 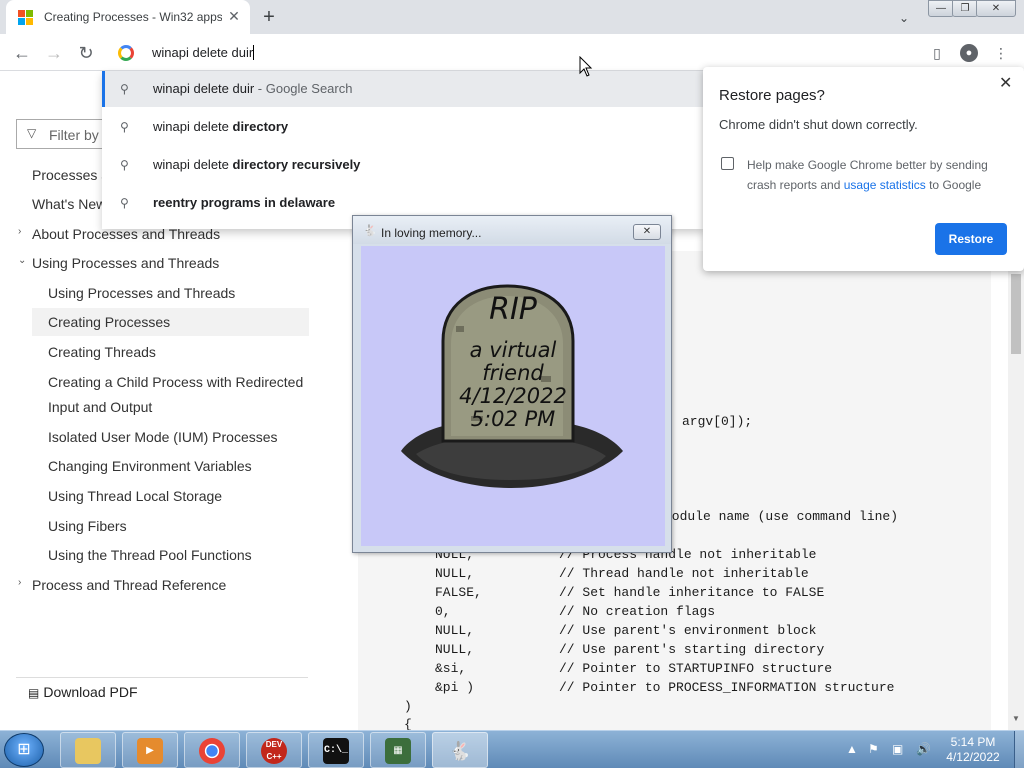 I want to click on nav-item: Creating Threads, so click(x=102, y=352).